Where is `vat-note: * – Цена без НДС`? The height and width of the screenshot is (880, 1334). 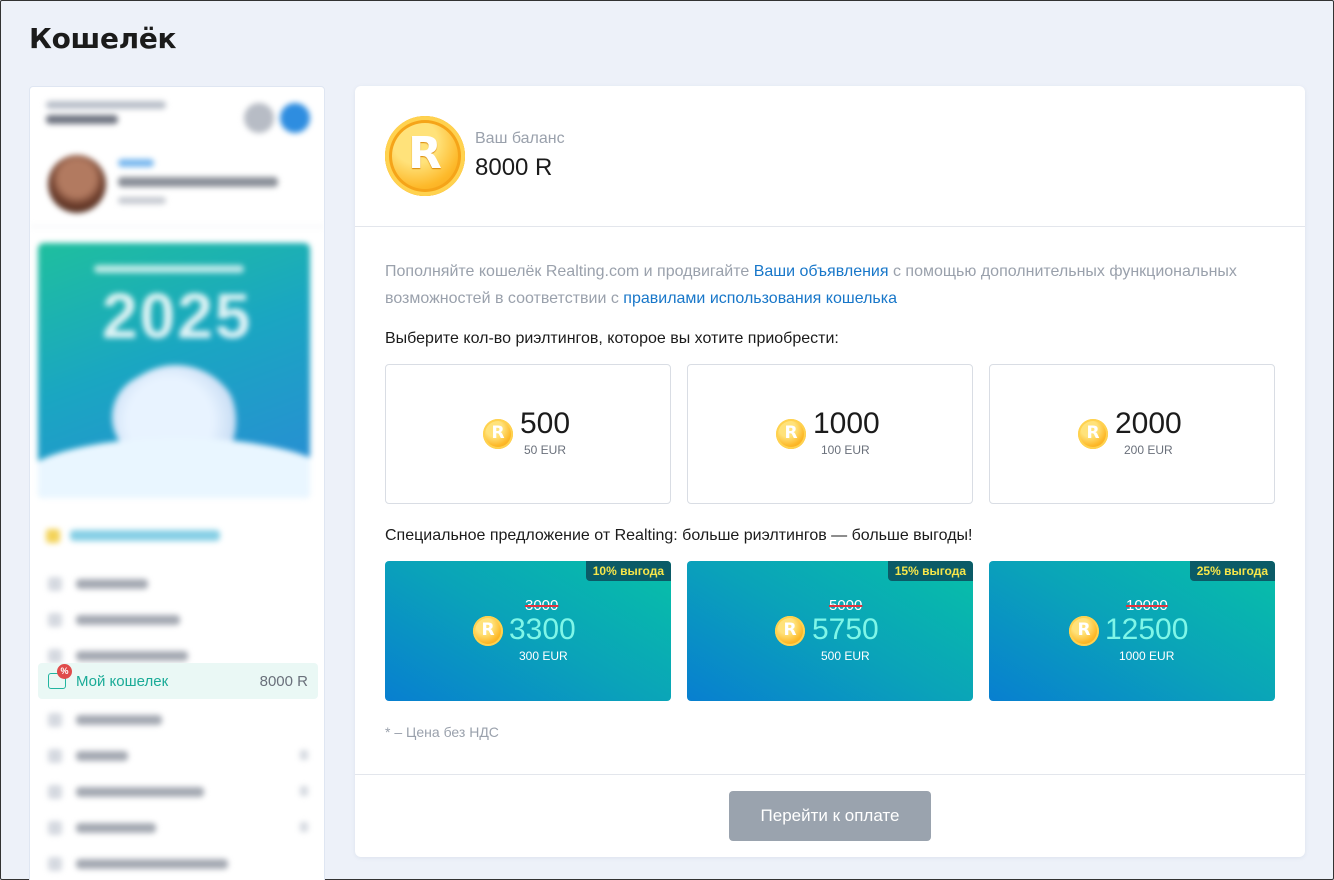
vat-note: * – Цена без НДС is located at coordinates (442, 732).